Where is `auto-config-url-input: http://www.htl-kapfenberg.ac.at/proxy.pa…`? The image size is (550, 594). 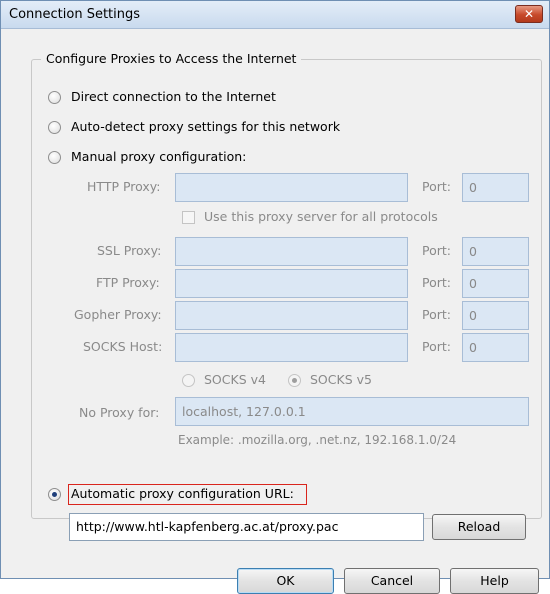 auto-config-url-input: http://www.htl-kapfenberg.ac.at/proxy.pa… is located at coordinates (246, 527).